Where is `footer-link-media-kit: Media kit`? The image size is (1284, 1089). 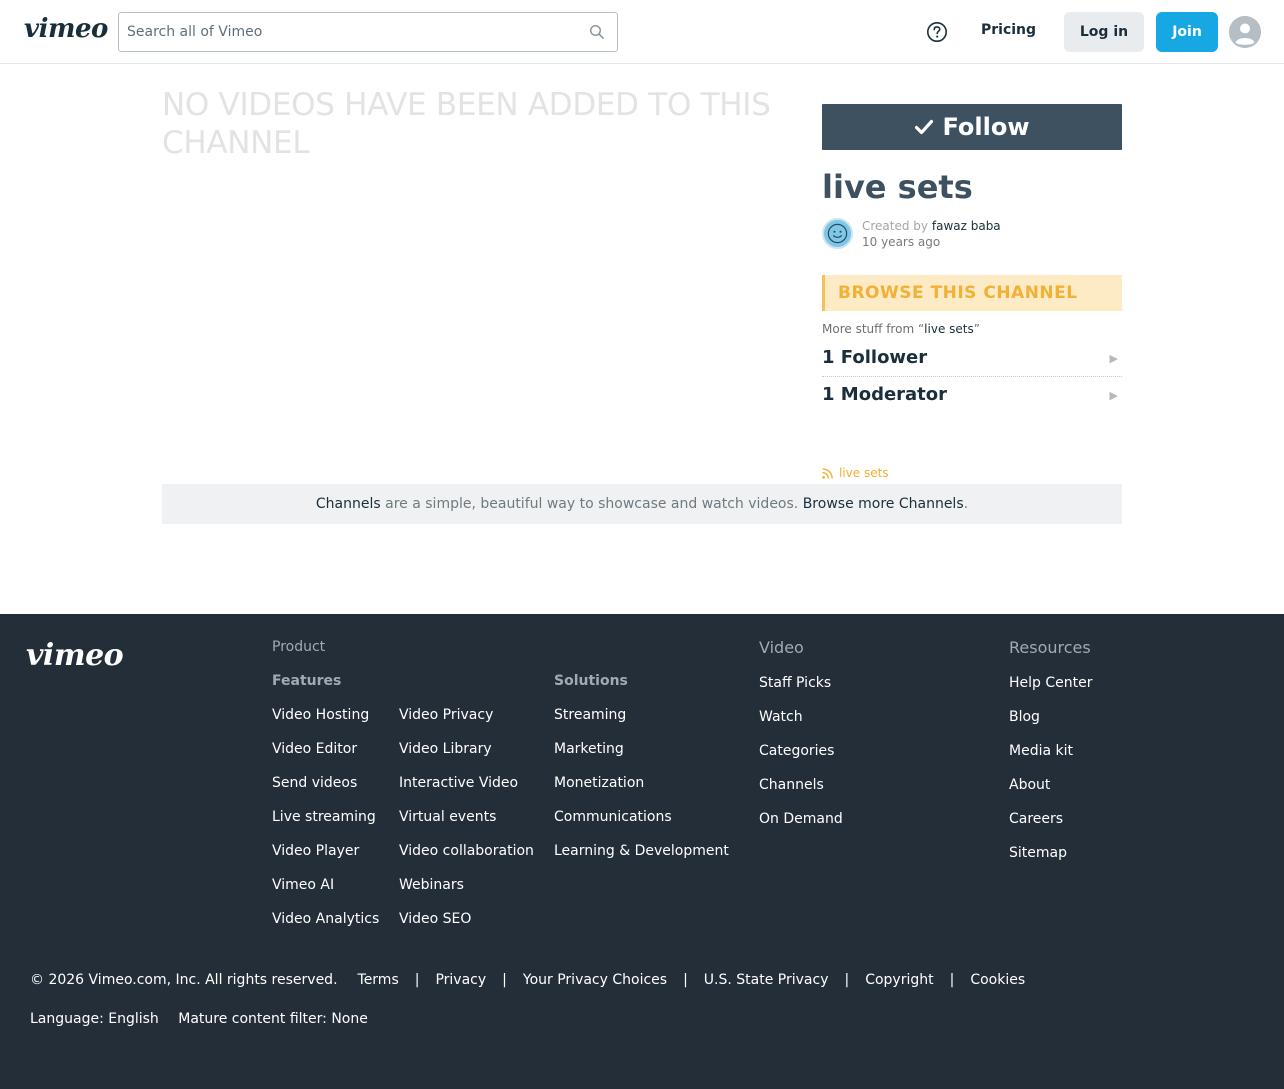
footer-link-media-kit: Media kit is located at coordinates (1051, 751).